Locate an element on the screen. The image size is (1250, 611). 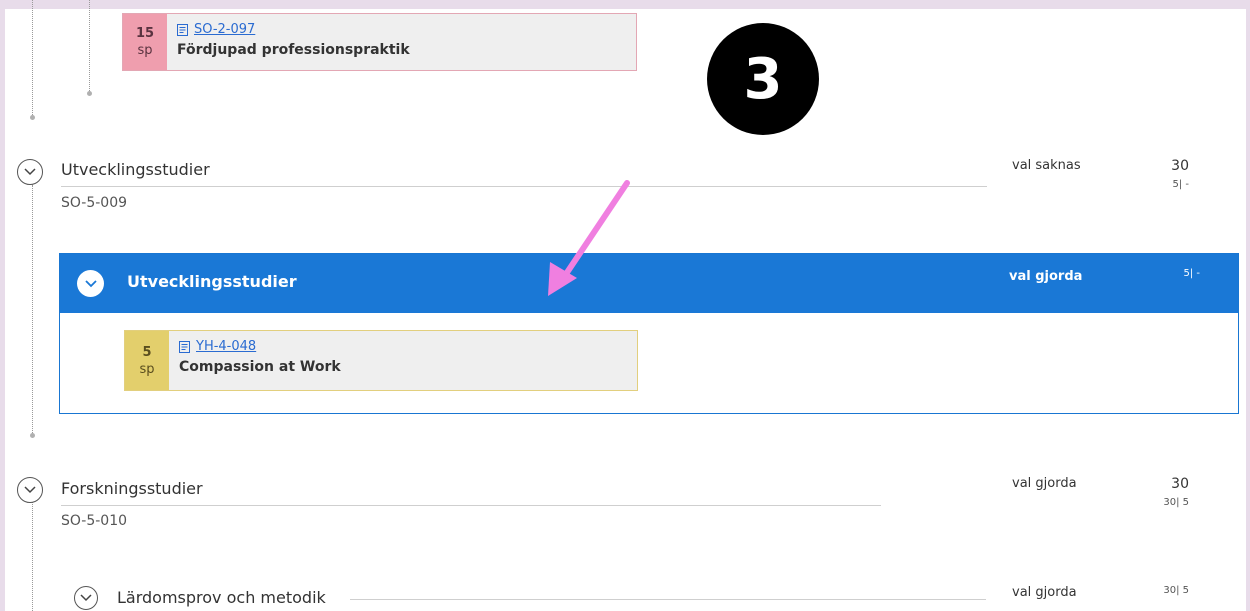
subsection-title: Lärdomsprov och metodik is located at coordinates (221, 597).